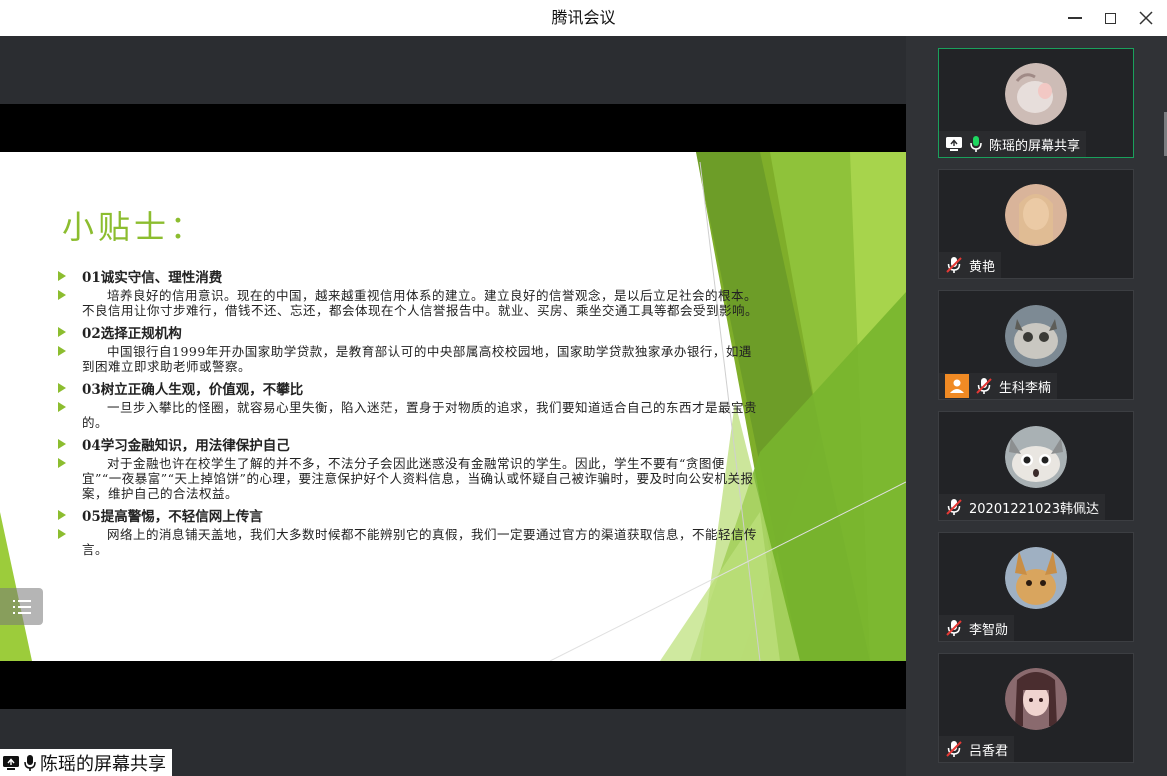 Image resolution: width=1167 pixels, height=776 pixels. I want to click on screen-share-label: 陈瑶的屏幕共享, so click(86, 762).